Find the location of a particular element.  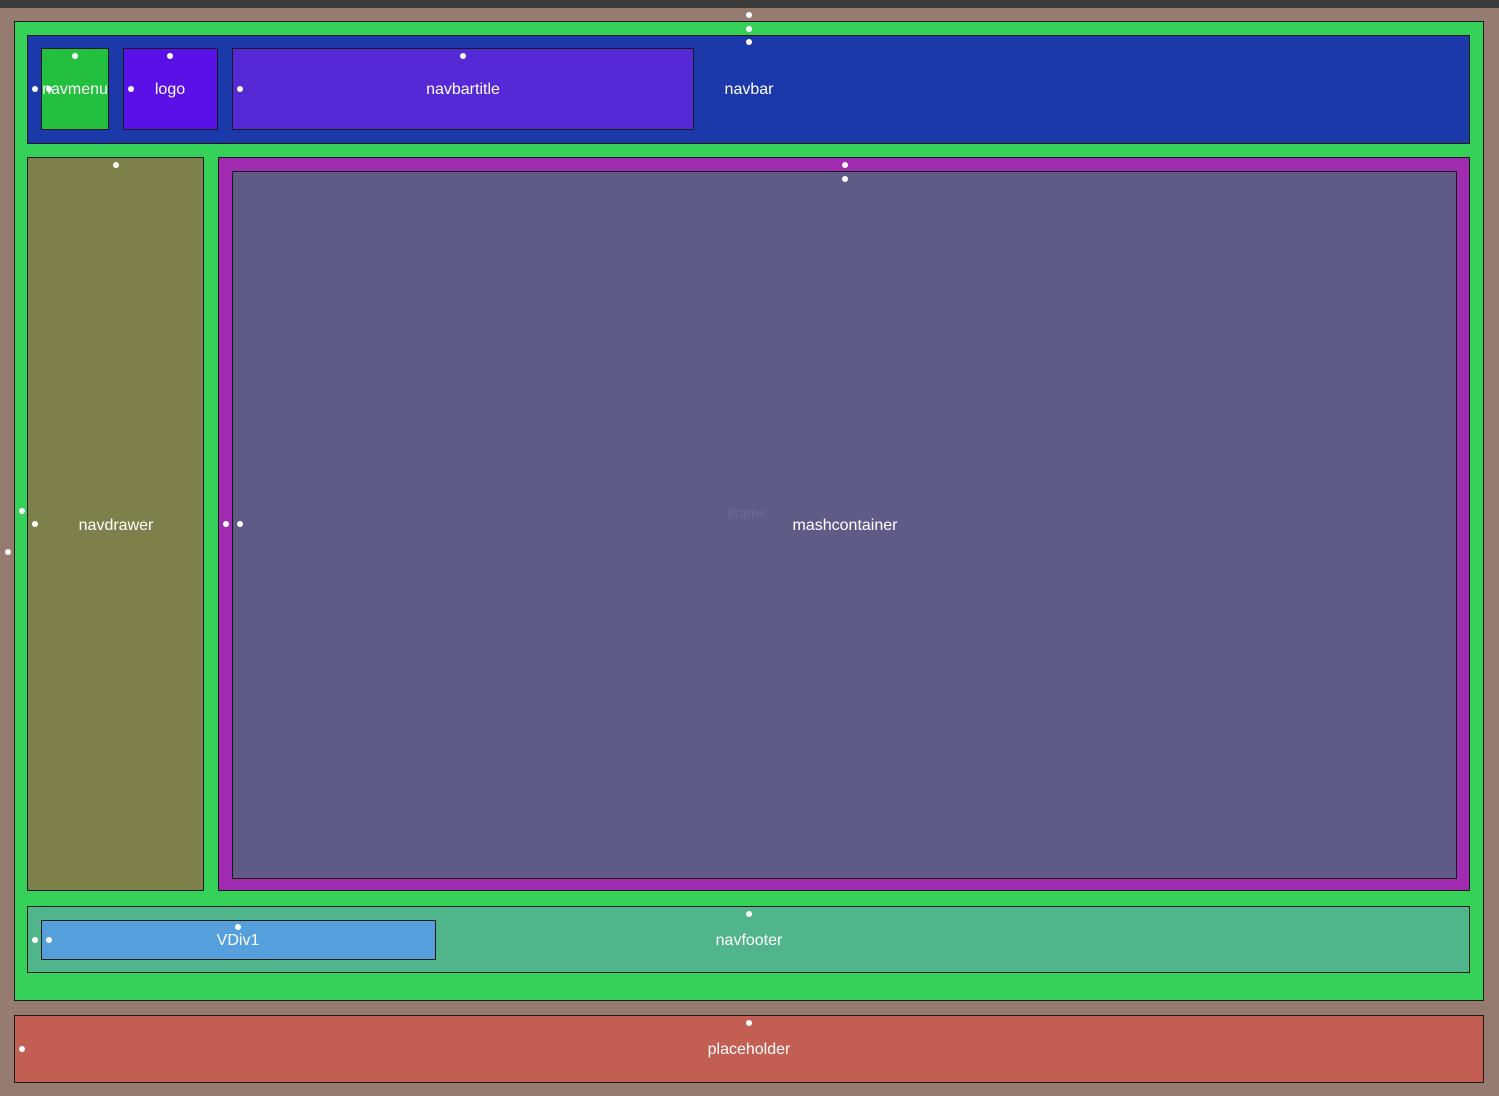

window-top-strip is located at coordinates (749, 4).